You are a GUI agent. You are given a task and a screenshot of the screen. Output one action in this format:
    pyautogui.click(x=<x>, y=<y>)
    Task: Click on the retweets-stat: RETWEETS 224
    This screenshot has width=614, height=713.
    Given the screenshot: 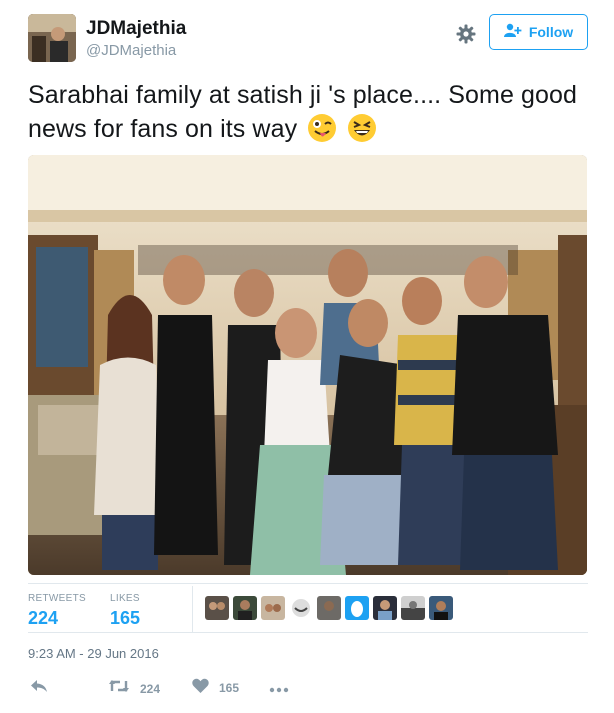 What is the action you would take?
    pyautogui.click(x=57, y=611)
    